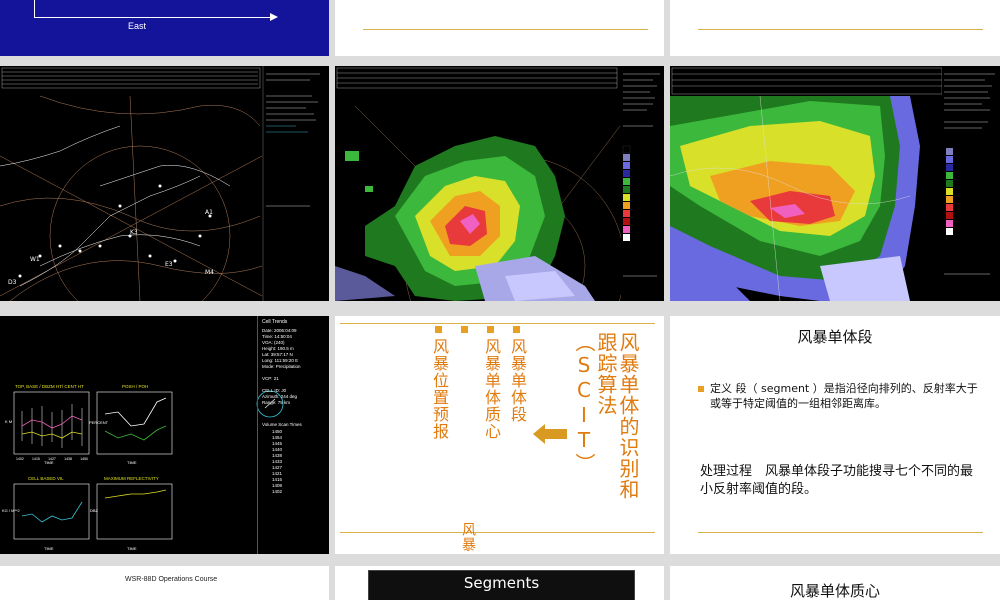  What do you see at coordinates (131, 478) in the screenshot?
I see `chart-title-max-reflectivity: MAXIMUM REFLECTIVITY` at bounding box center [131, 478].